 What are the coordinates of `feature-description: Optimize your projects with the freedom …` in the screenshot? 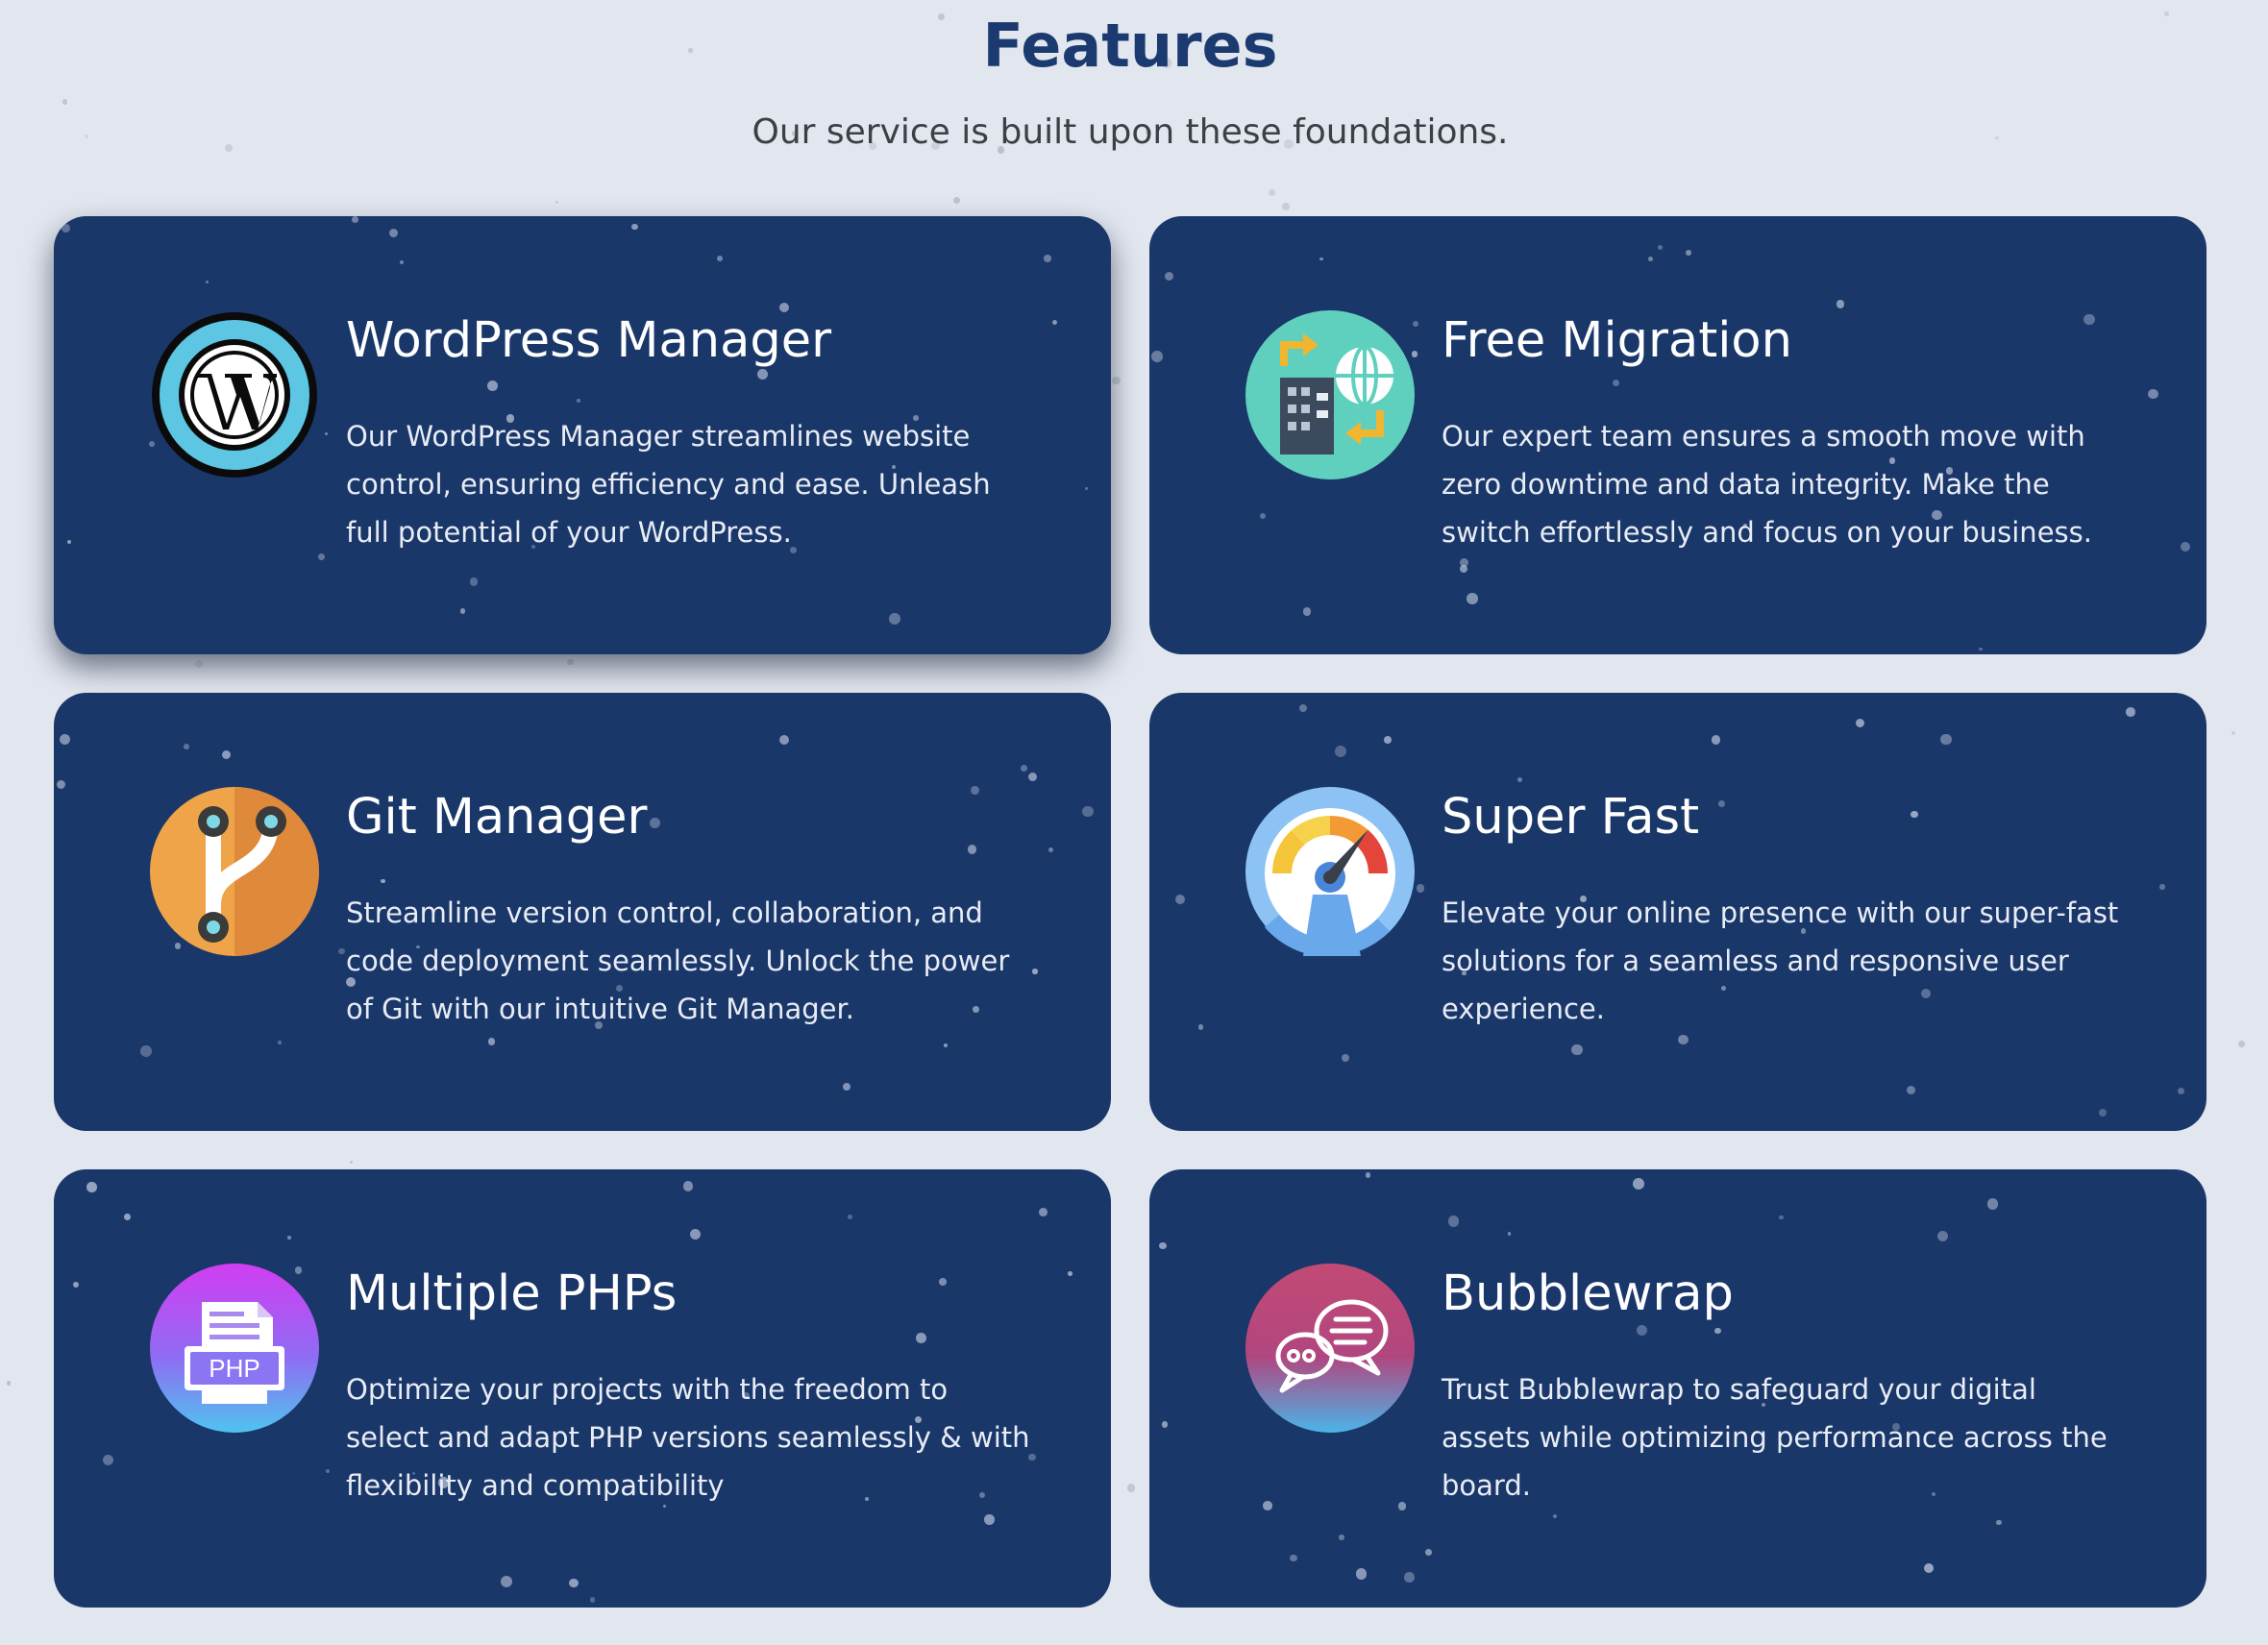 It's located at (688, 1437).